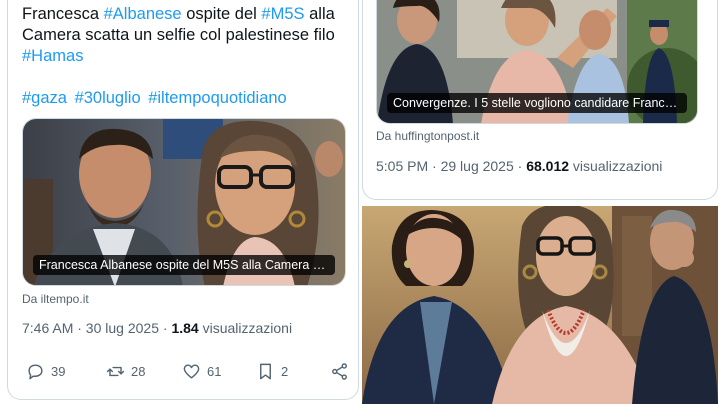  Describe the element at coordinates (214, 371) in the screenshot. I see `like-count: 61` at that location.